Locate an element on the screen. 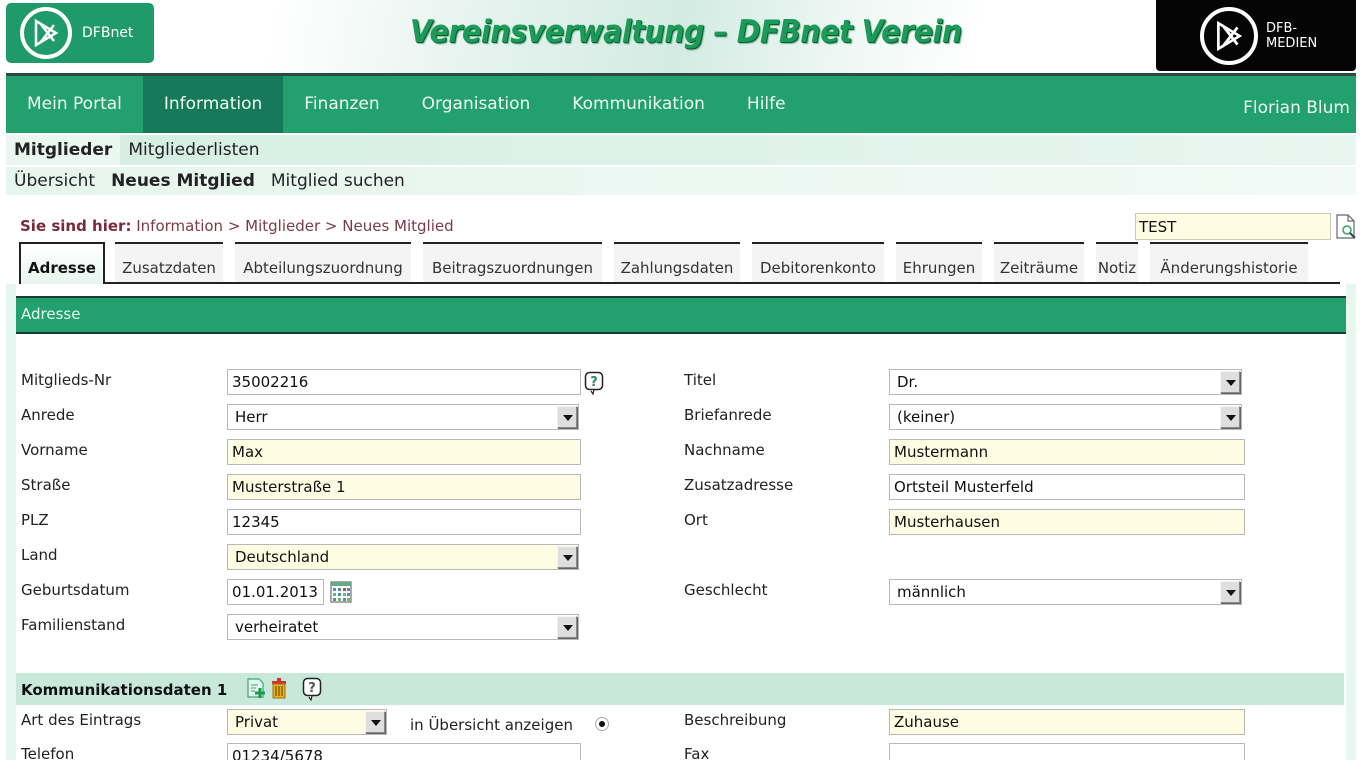  tab-ehrungen: Ehrungen is located at coordinates (939, 262).